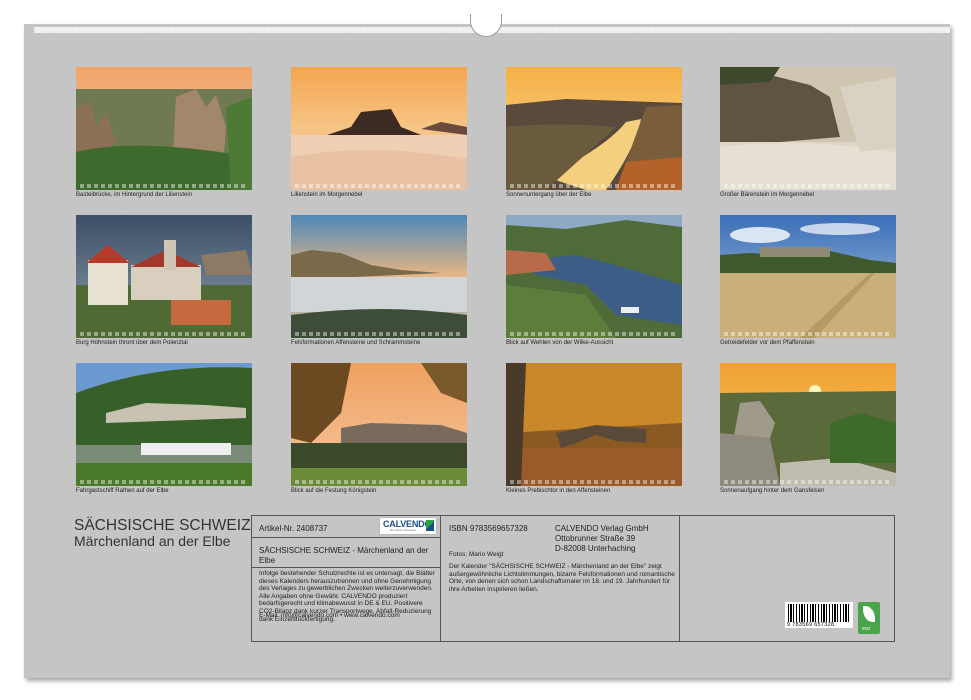 This screenshot has height=700, width=971. Describe the element at coordinates (327, 195) in the screenshot. I see `photo-caption: Lilienstein im Morgennebel` at that location.